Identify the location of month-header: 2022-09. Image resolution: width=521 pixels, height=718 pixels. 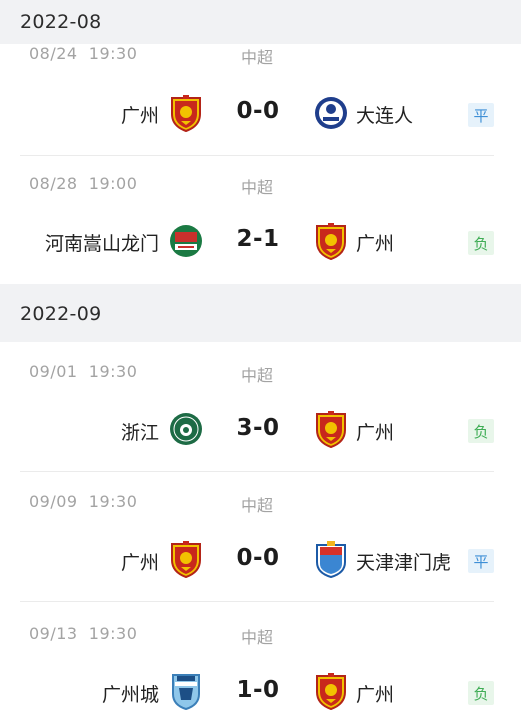
(260, 314).